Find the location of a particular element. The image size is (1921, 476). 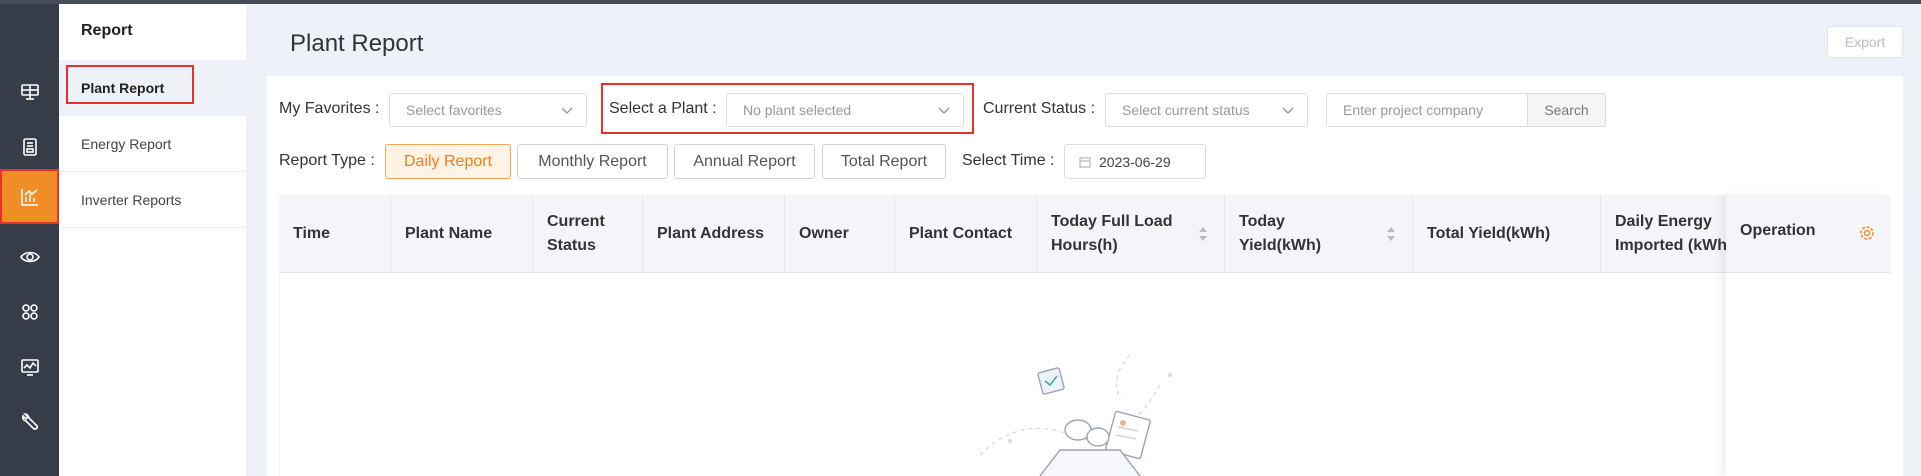

search-button: Search is located at coordinates (1566, 110).